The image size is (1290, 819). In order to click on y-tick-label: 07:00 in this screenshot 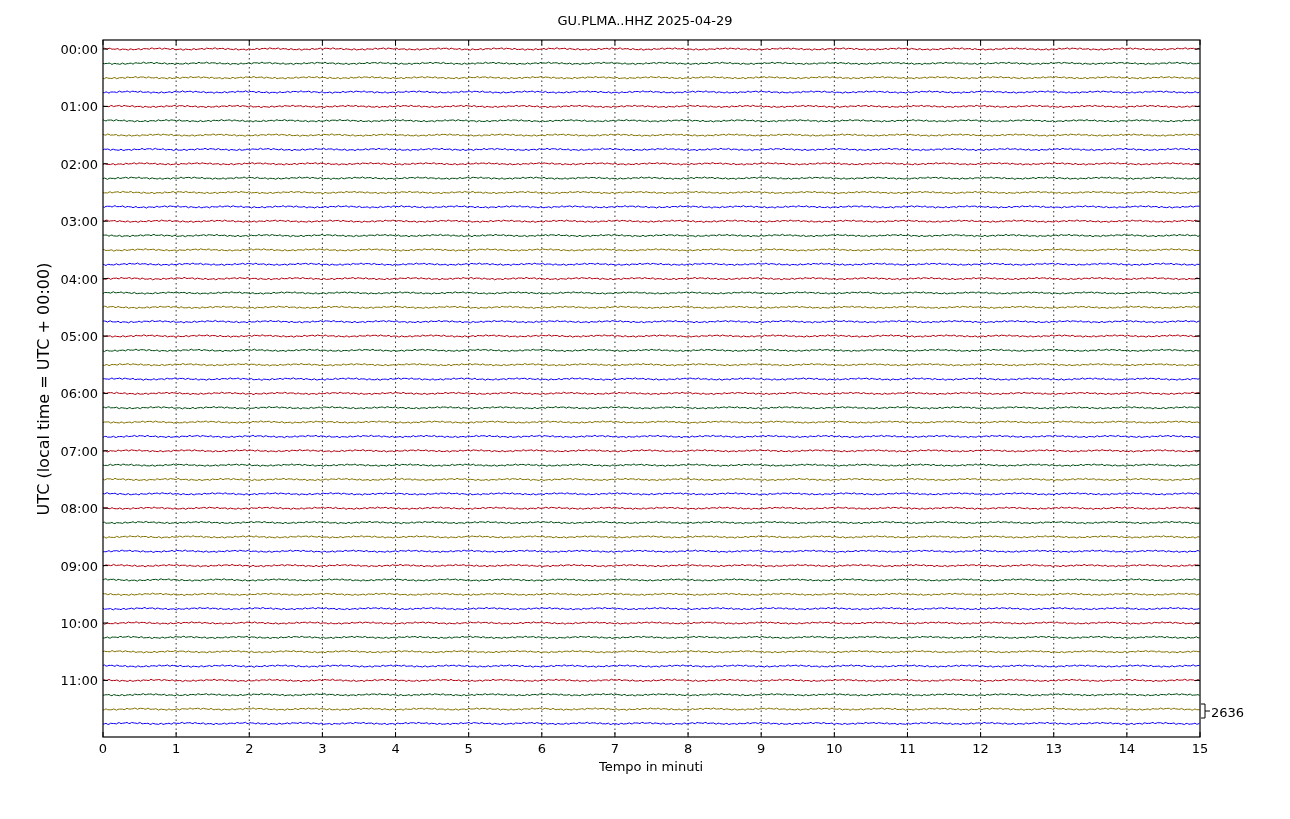, I will do `click(79, 451)`.